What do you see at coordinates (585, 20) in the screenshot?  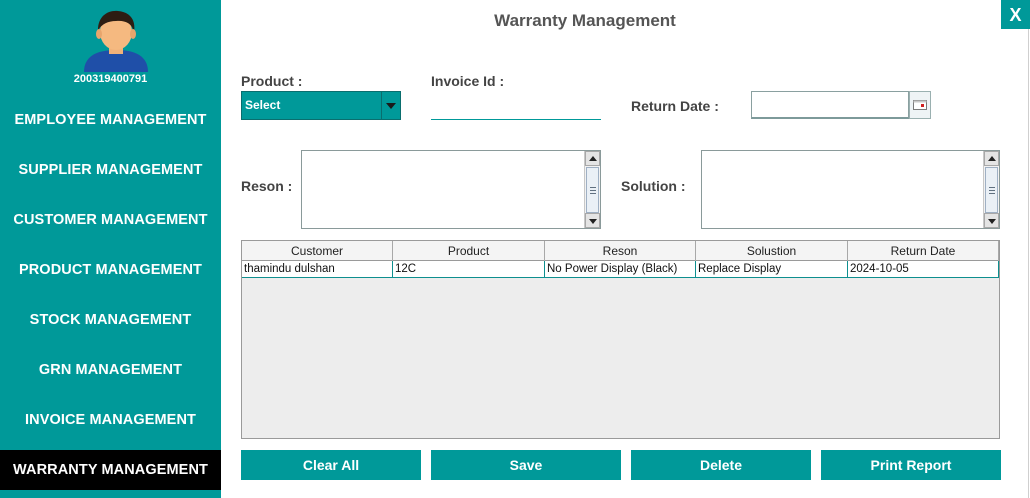 I see `page-title: Warranty Management` at bounding box center [585, 20].